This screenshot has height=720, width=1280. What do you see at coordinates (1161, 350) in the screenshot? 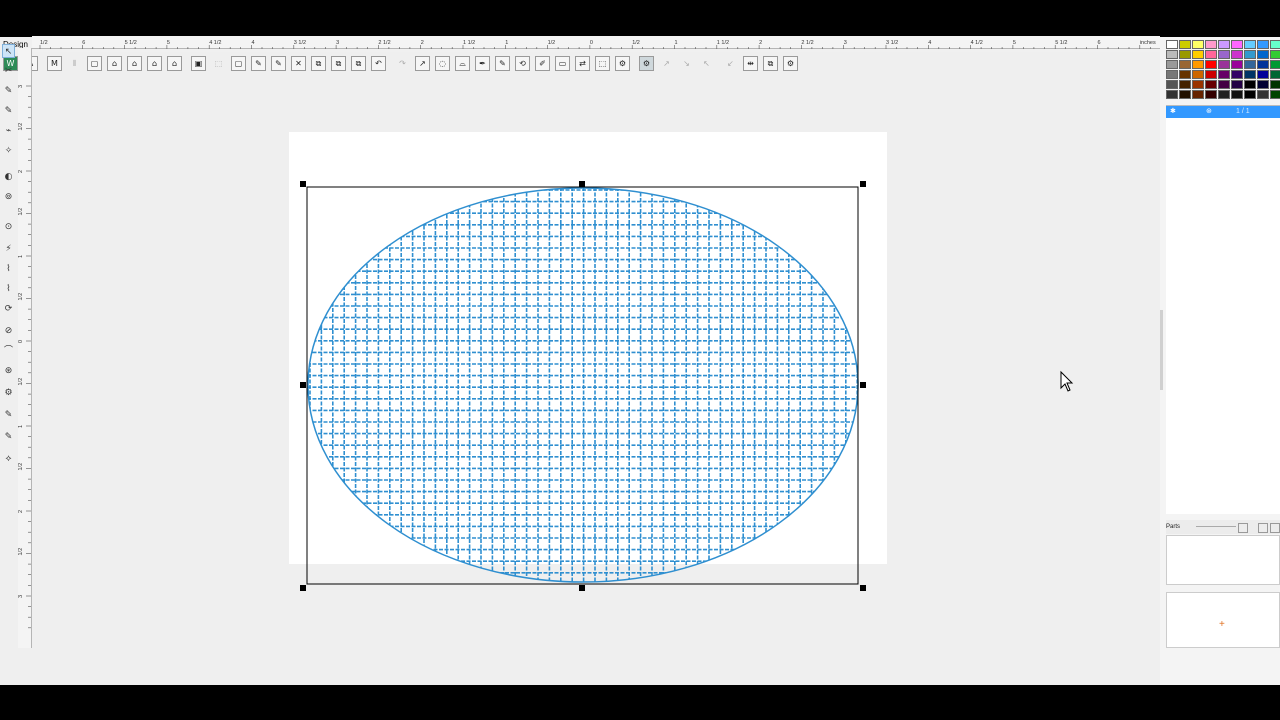
I see `panel-splitter` at bounding box center [1161, 350].